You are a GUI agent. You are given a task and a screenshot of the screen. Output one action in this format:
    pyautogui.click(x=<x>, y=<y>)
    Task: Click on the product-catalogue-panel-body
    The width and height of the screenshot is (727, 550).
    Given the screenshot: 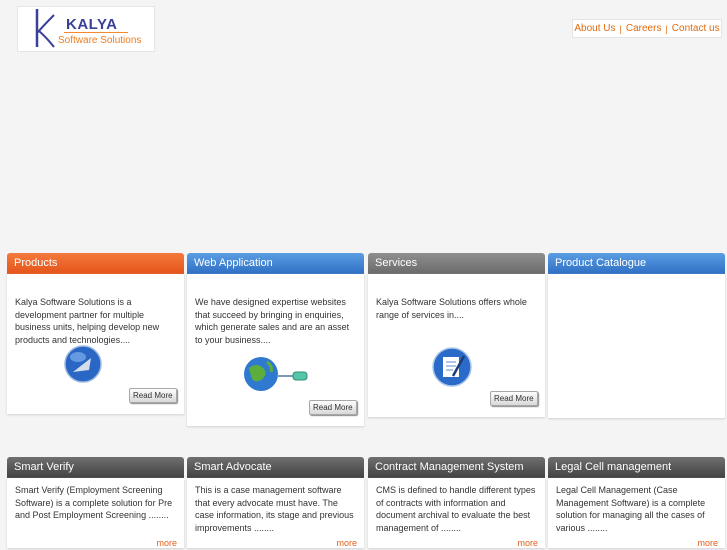 What is the action you would take?
    pyautogui.click(x=636, y=346)
    